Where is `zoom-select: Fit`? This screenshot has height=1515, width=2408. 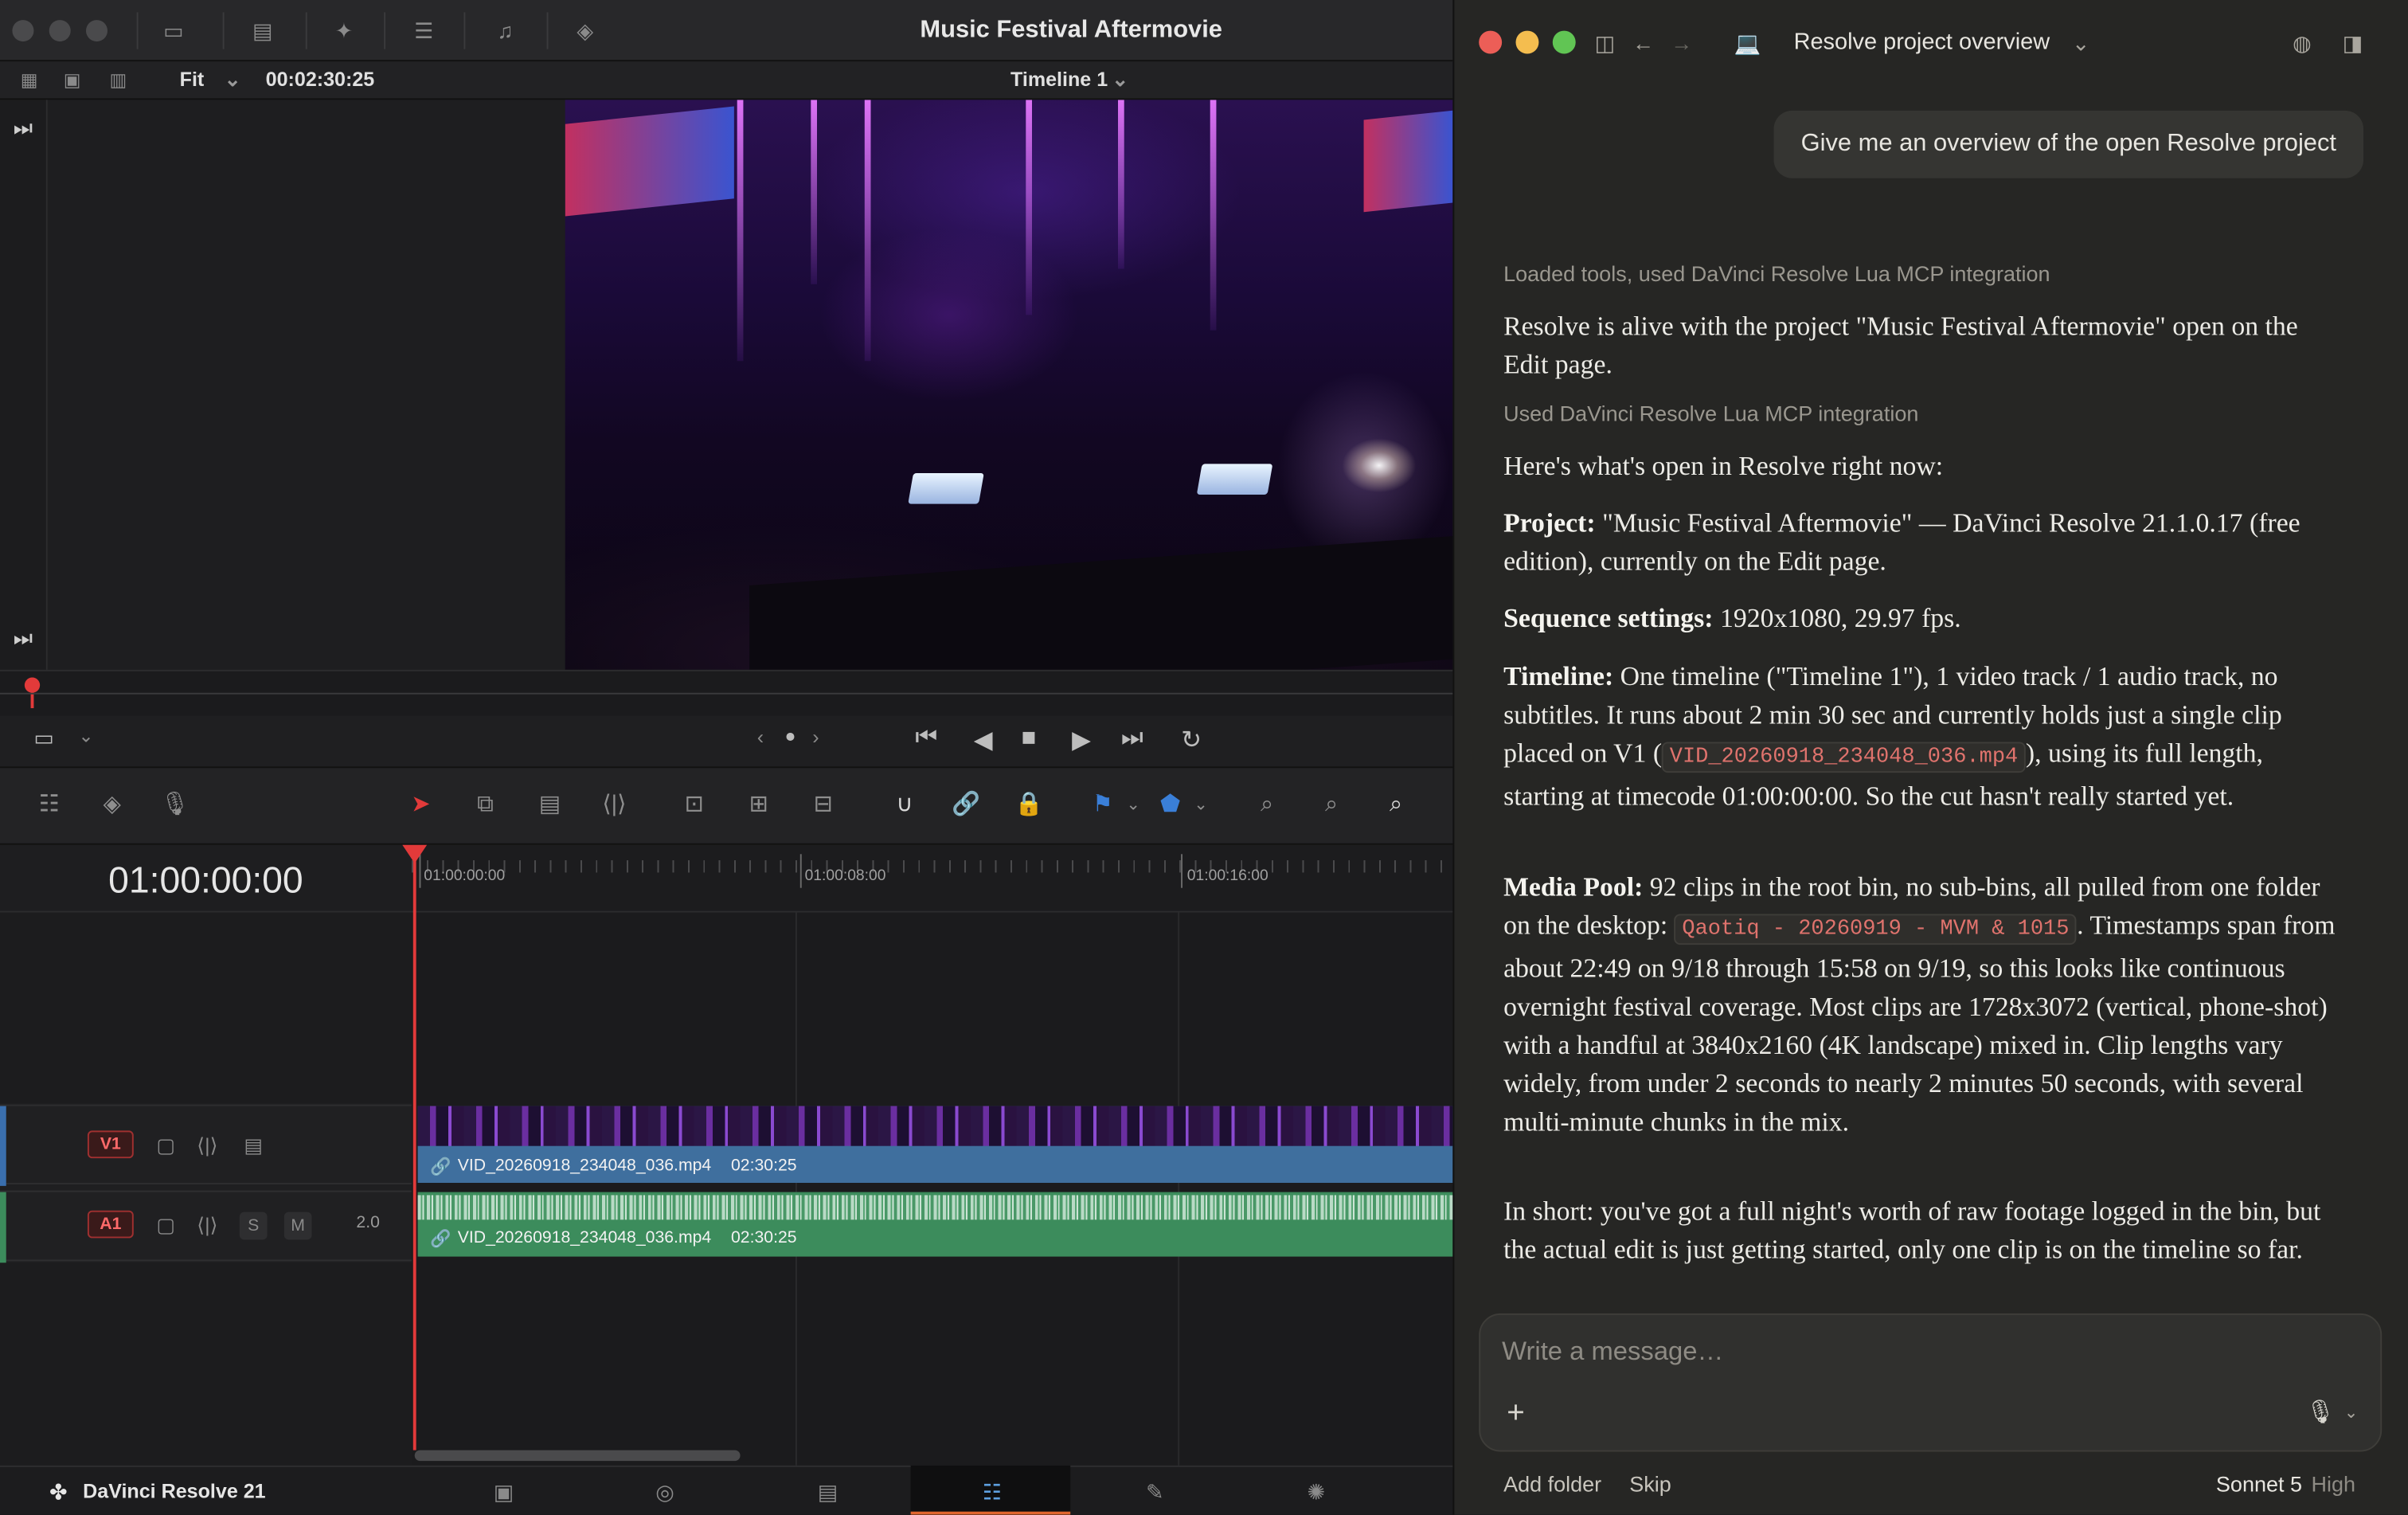
zoom-select: Fit is located at coordinates (192, 79).